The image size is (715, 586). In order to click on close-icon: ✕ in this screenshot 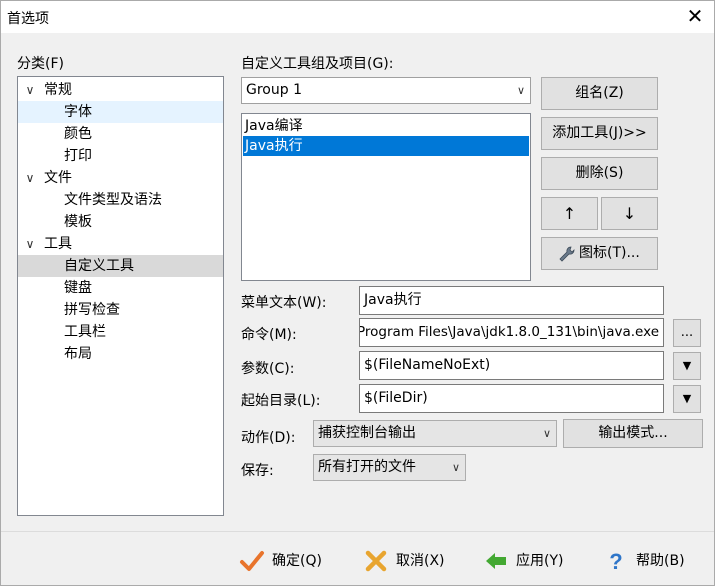, I will do `click(695, 16)`.